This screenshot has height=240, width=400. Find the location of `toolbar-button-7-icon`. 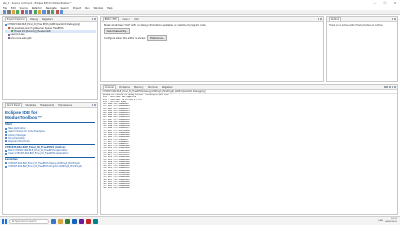

toolbar-button-7-icon is located at coordinates (31, 12).